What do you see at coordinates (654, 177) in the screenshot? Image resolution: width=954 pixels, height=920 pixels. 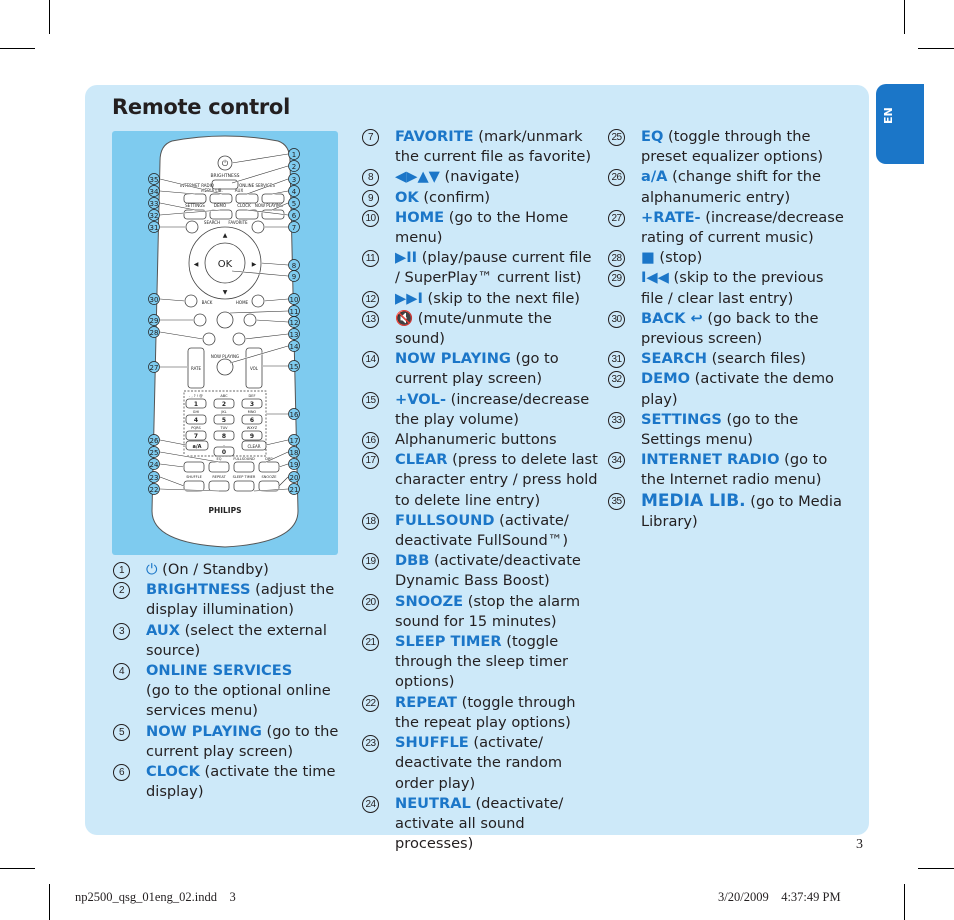 I see `button-name: a/A` at bounding box center [654, 177].